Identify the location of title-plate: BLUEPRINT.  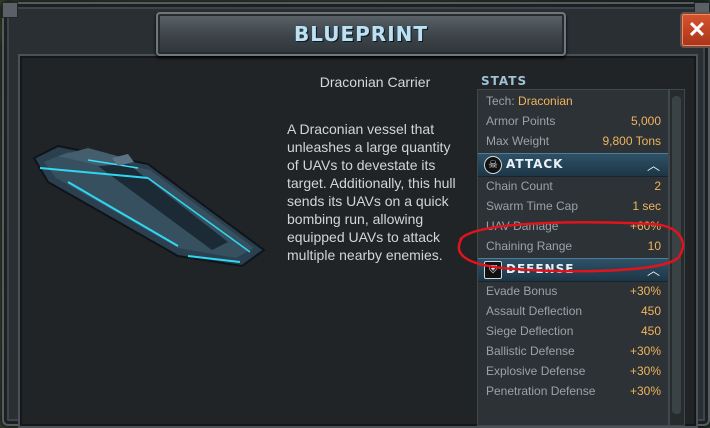
(361, 34).